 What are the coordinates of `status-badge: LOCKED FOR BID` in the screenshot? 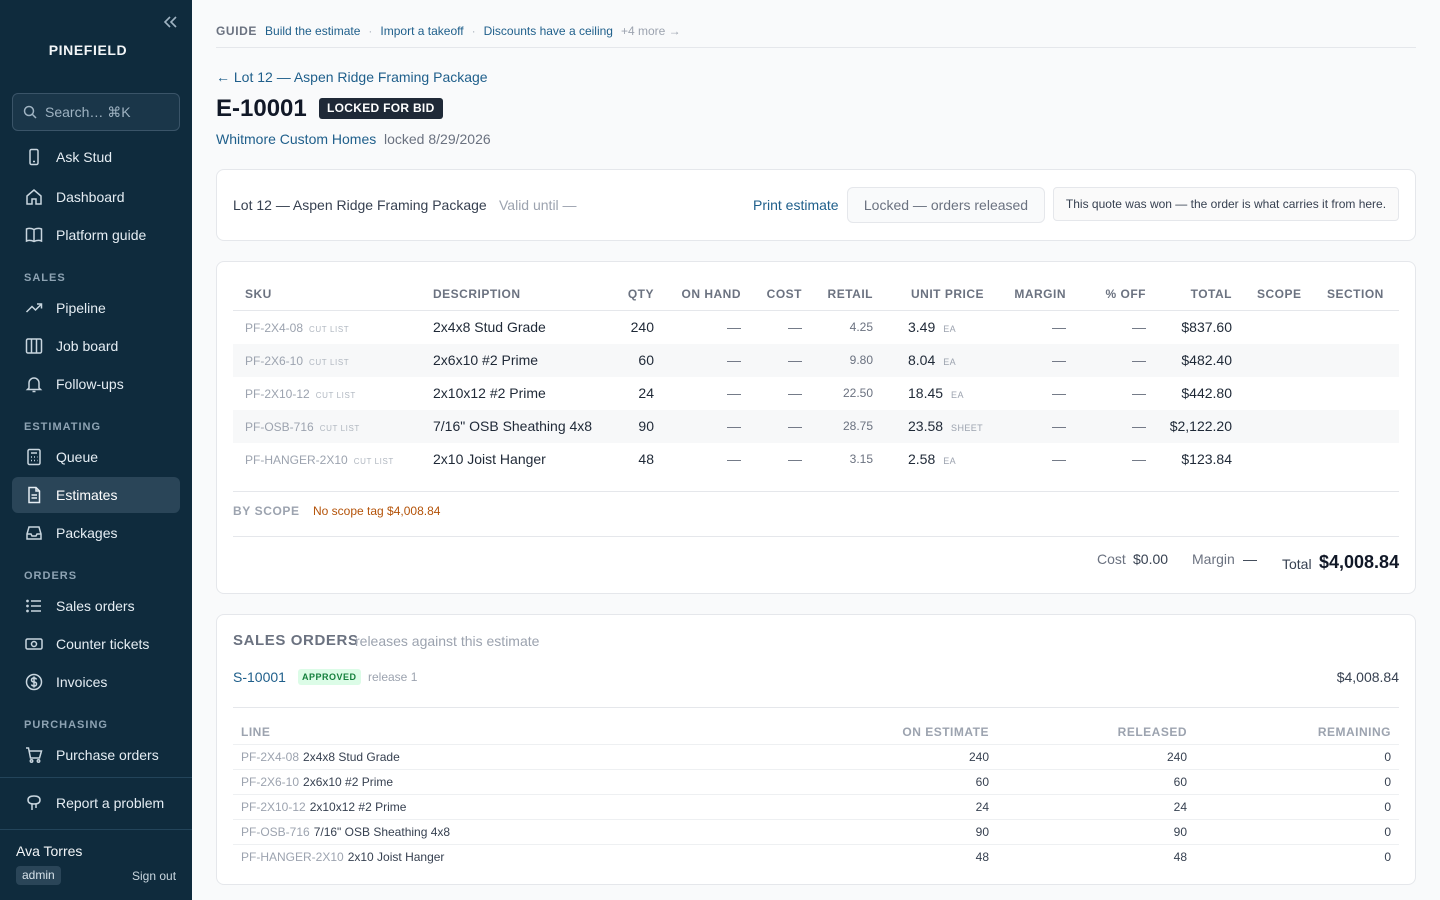 It's located at (381, 108).